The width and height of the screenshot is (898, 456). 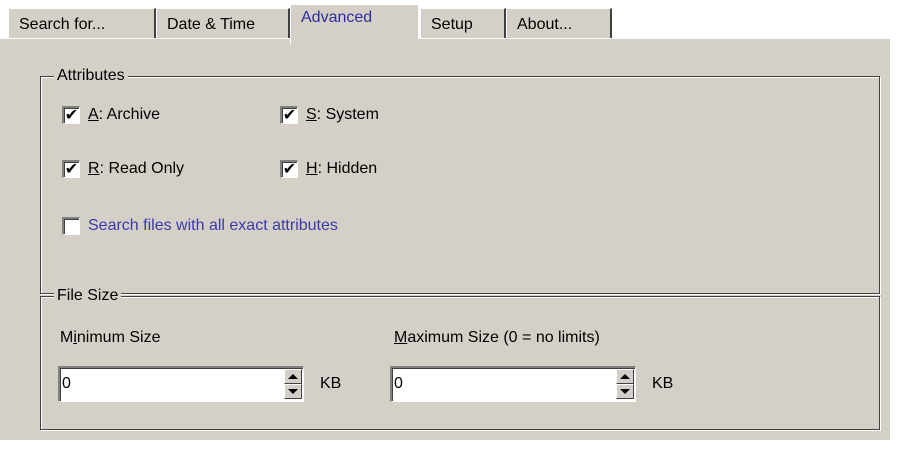 I want to click on maximum-size-spinner, so click(x=625, y=384).